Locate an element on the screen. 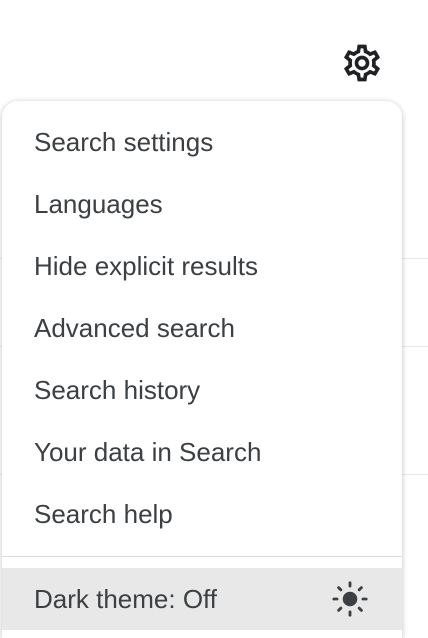 The image size is (428, 638). menu-item-search-settings: Search settings is located at coordinates (202, 142).